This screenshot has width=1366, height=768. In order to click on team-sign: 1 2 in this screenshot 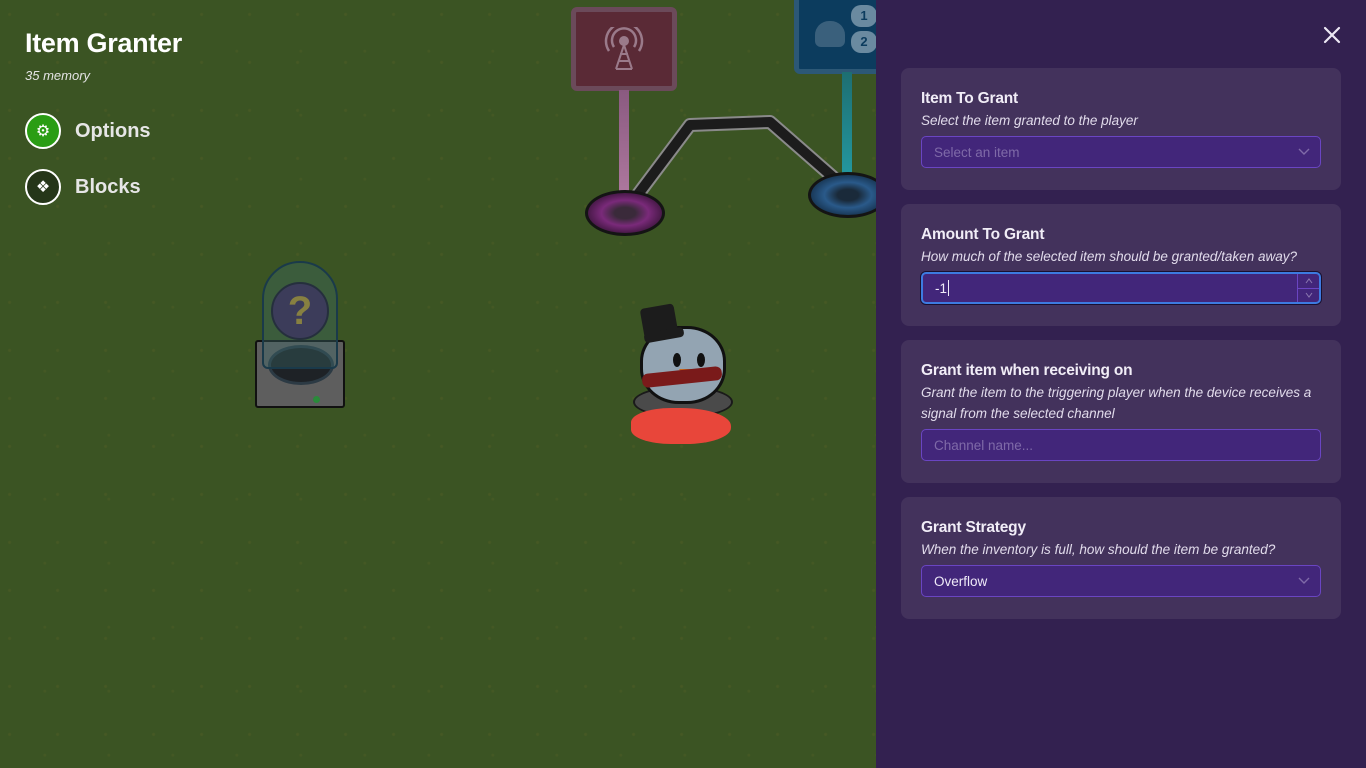, I will do `click(835, 37)`.